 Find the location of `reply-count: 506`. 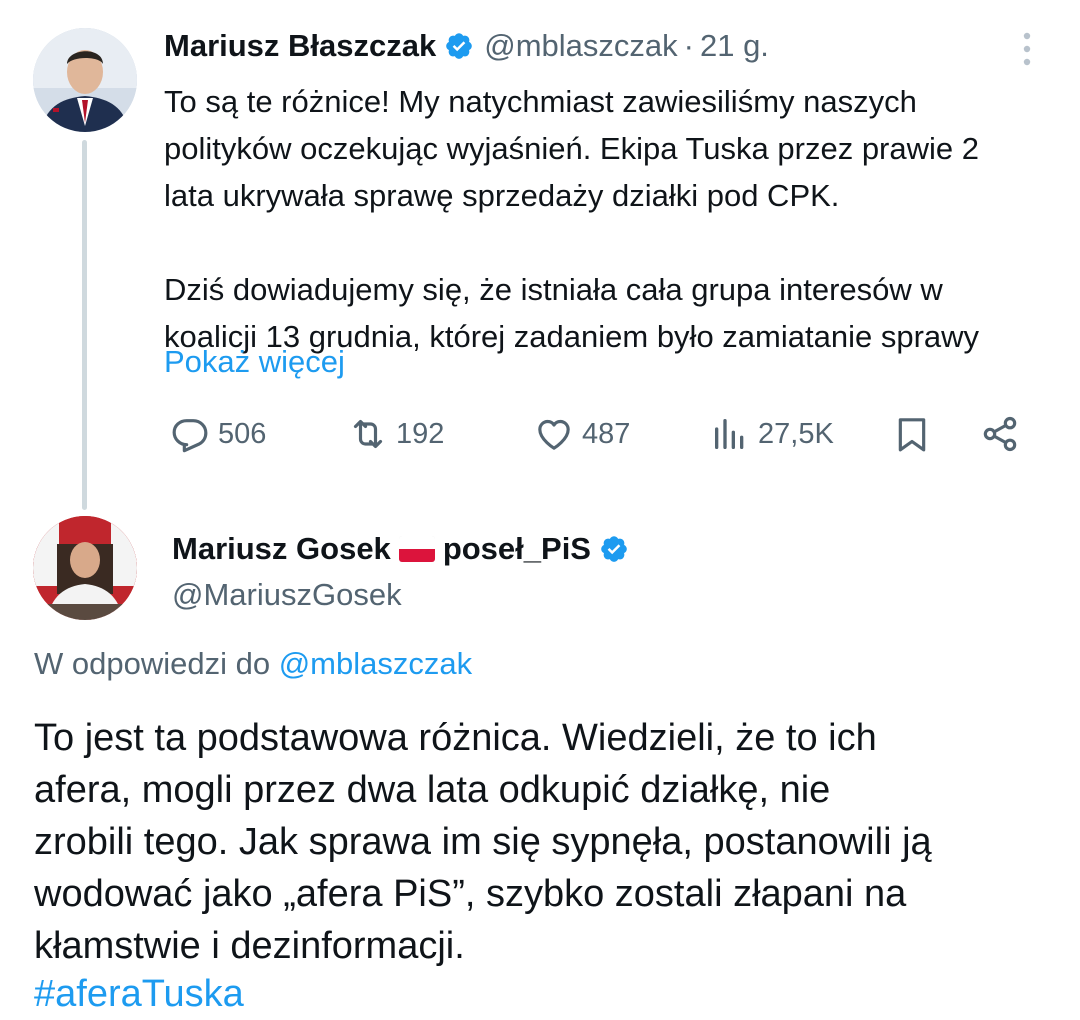

reply-count: 506 is located at coordinates (242, 433).